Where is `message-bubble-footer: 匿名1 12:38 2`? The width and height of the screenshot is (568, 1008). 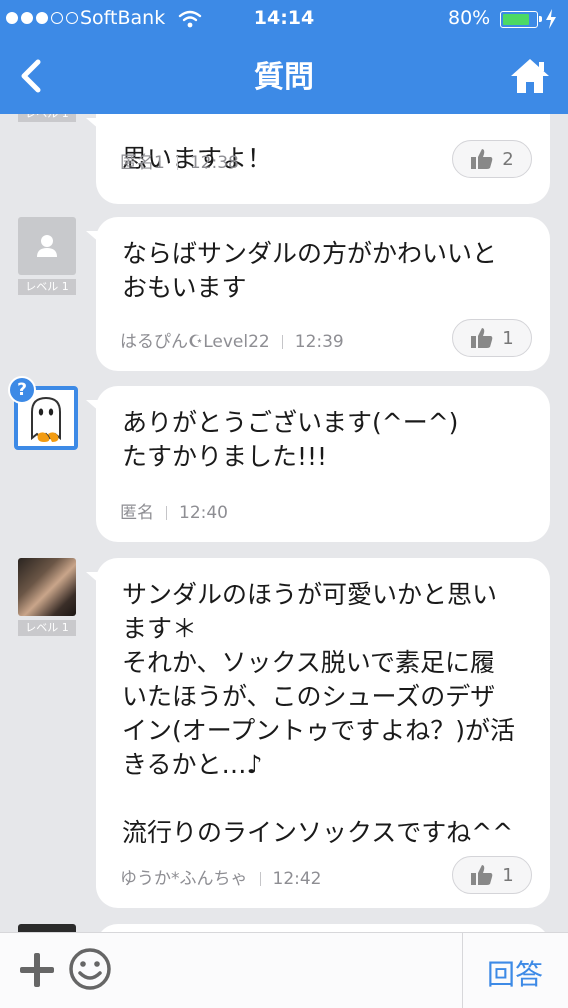
message-bubble-footer: 匿名1 12:38 2 is located at coordinates (318, 159).